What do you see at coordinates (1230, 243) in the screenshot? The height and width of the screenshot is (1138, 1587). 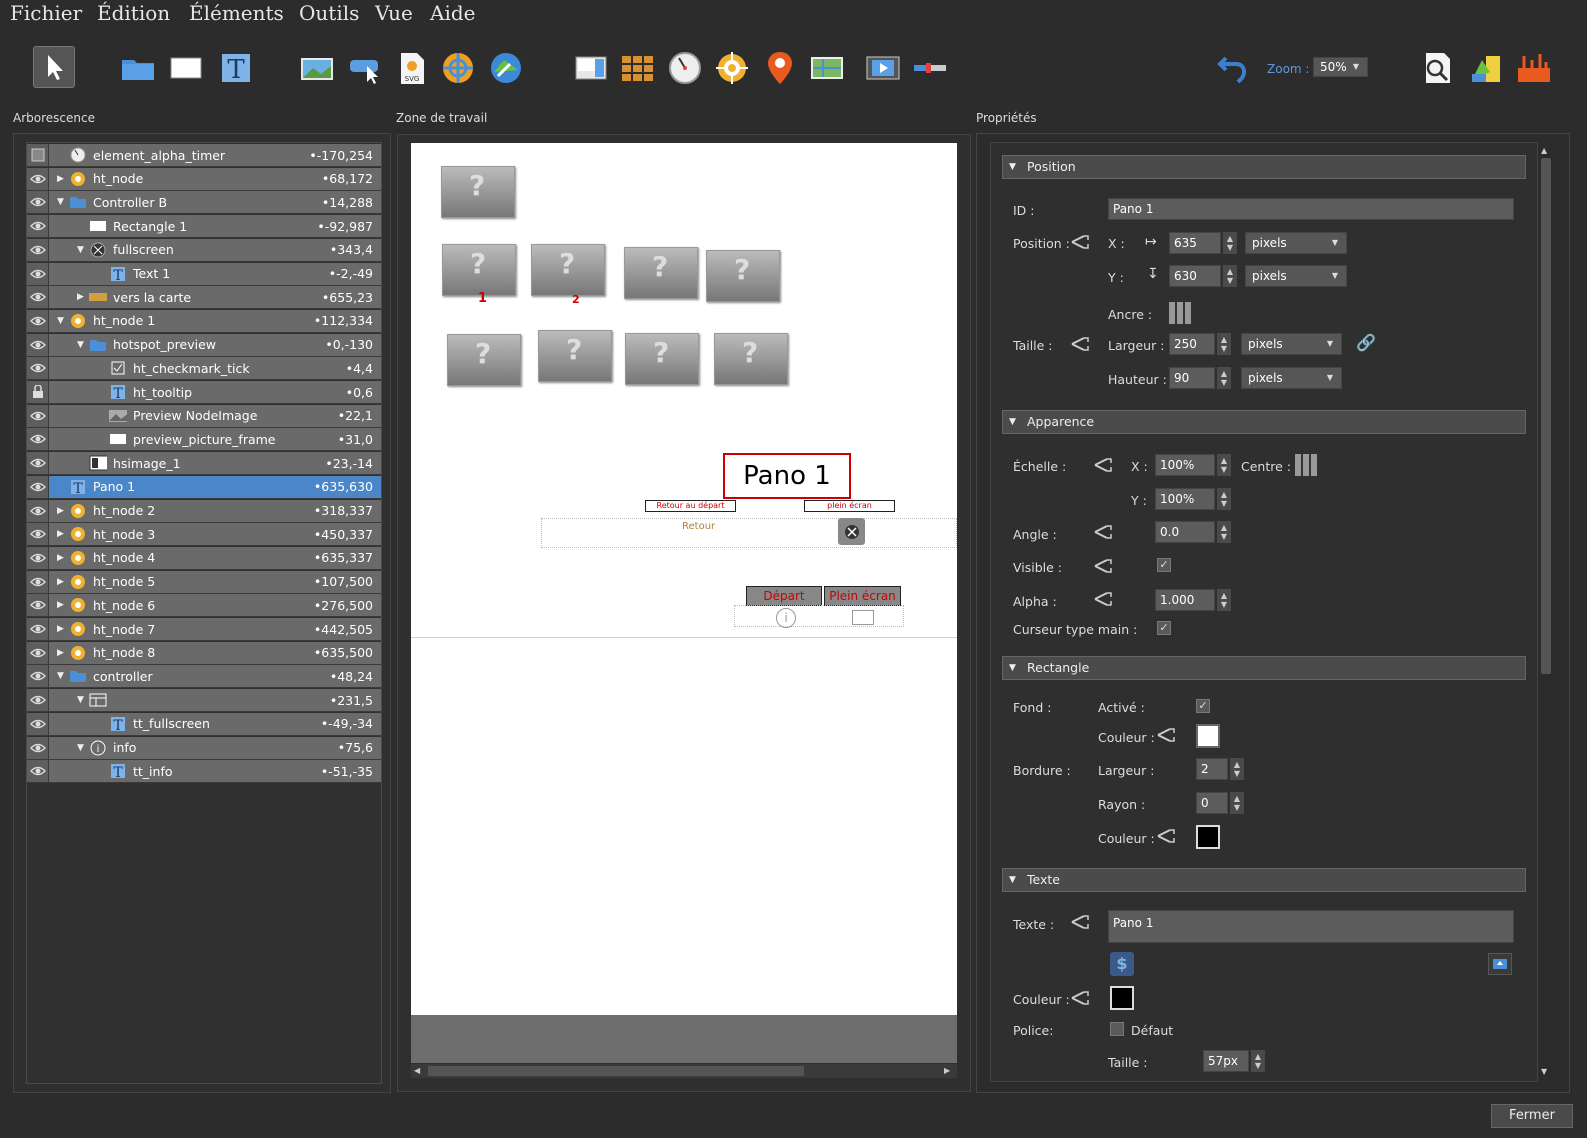 I see `x-spinner: ▲ ▼` at bounding box center [1230, 243].